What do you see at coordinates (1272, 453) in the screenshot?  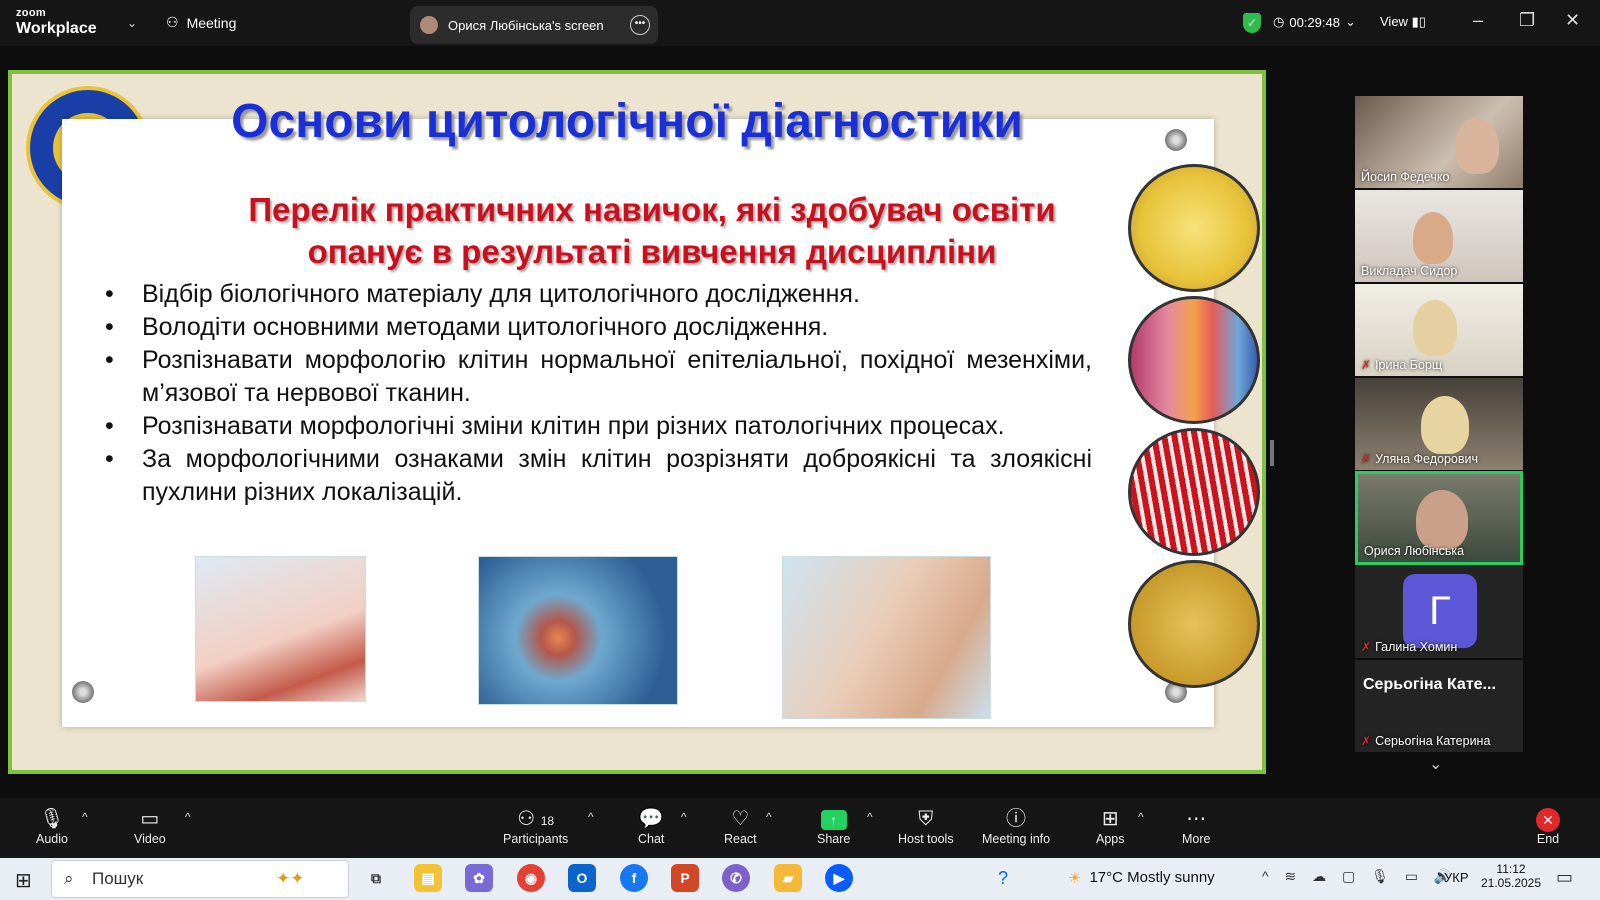 I see `panel-resize-handle` at bounding box center [1272, 453].